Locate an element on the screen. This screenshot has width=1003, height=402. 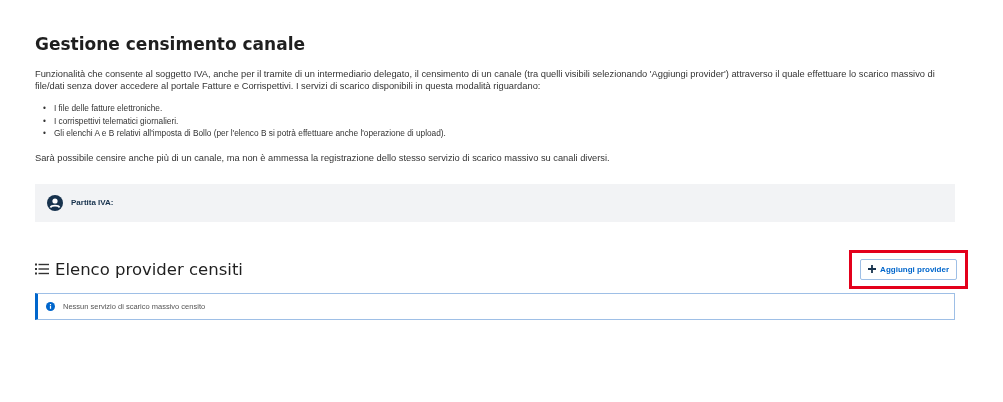
page-title: Gestione censimento canale is located at coordinates (170, 44).